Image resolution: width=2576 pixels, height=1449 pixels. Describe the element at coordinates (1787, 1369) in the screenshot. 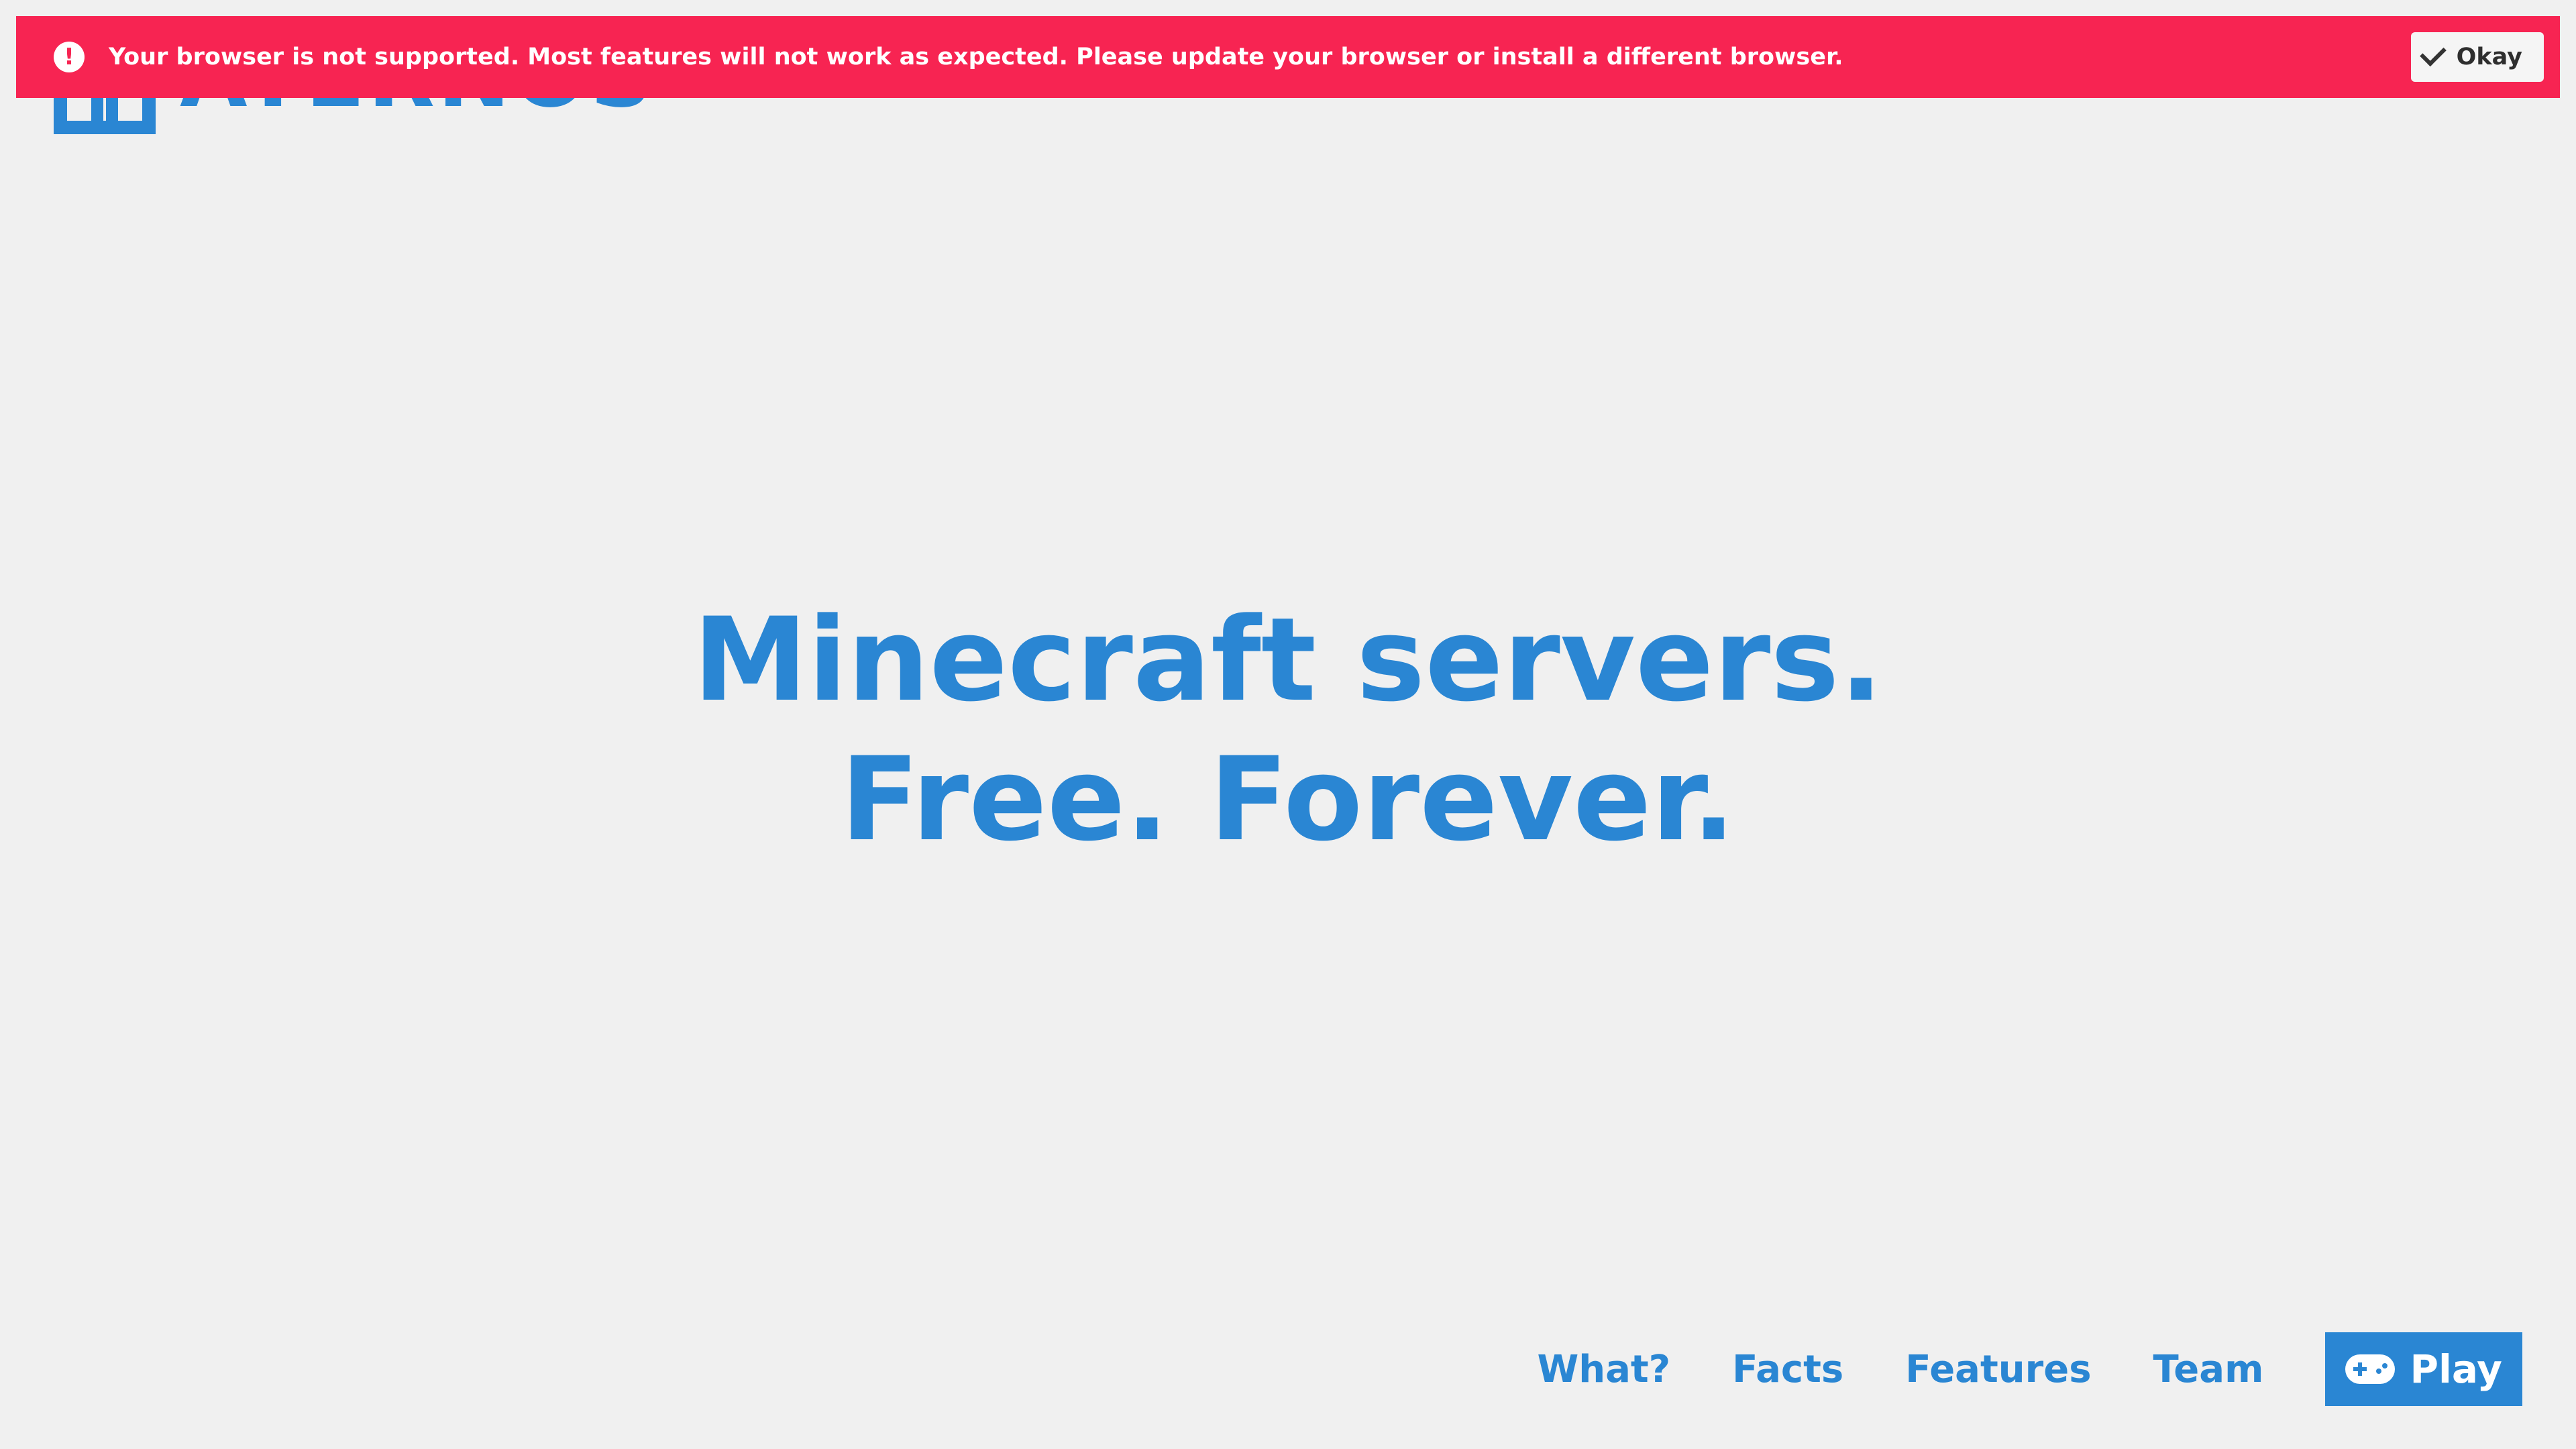

I see `nav-link-facts: Facts` at that location.